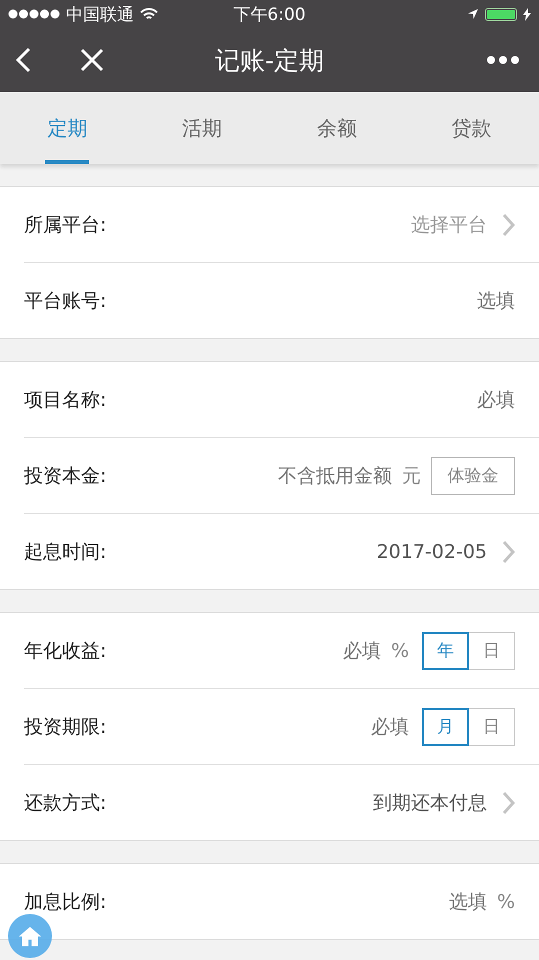 The width and height of the screenshot is (539, 960). What do you see at coordinates (100, 15) in the screenshot?
I see `carrier-name: 中国联通` at bounding box center [100, 15].